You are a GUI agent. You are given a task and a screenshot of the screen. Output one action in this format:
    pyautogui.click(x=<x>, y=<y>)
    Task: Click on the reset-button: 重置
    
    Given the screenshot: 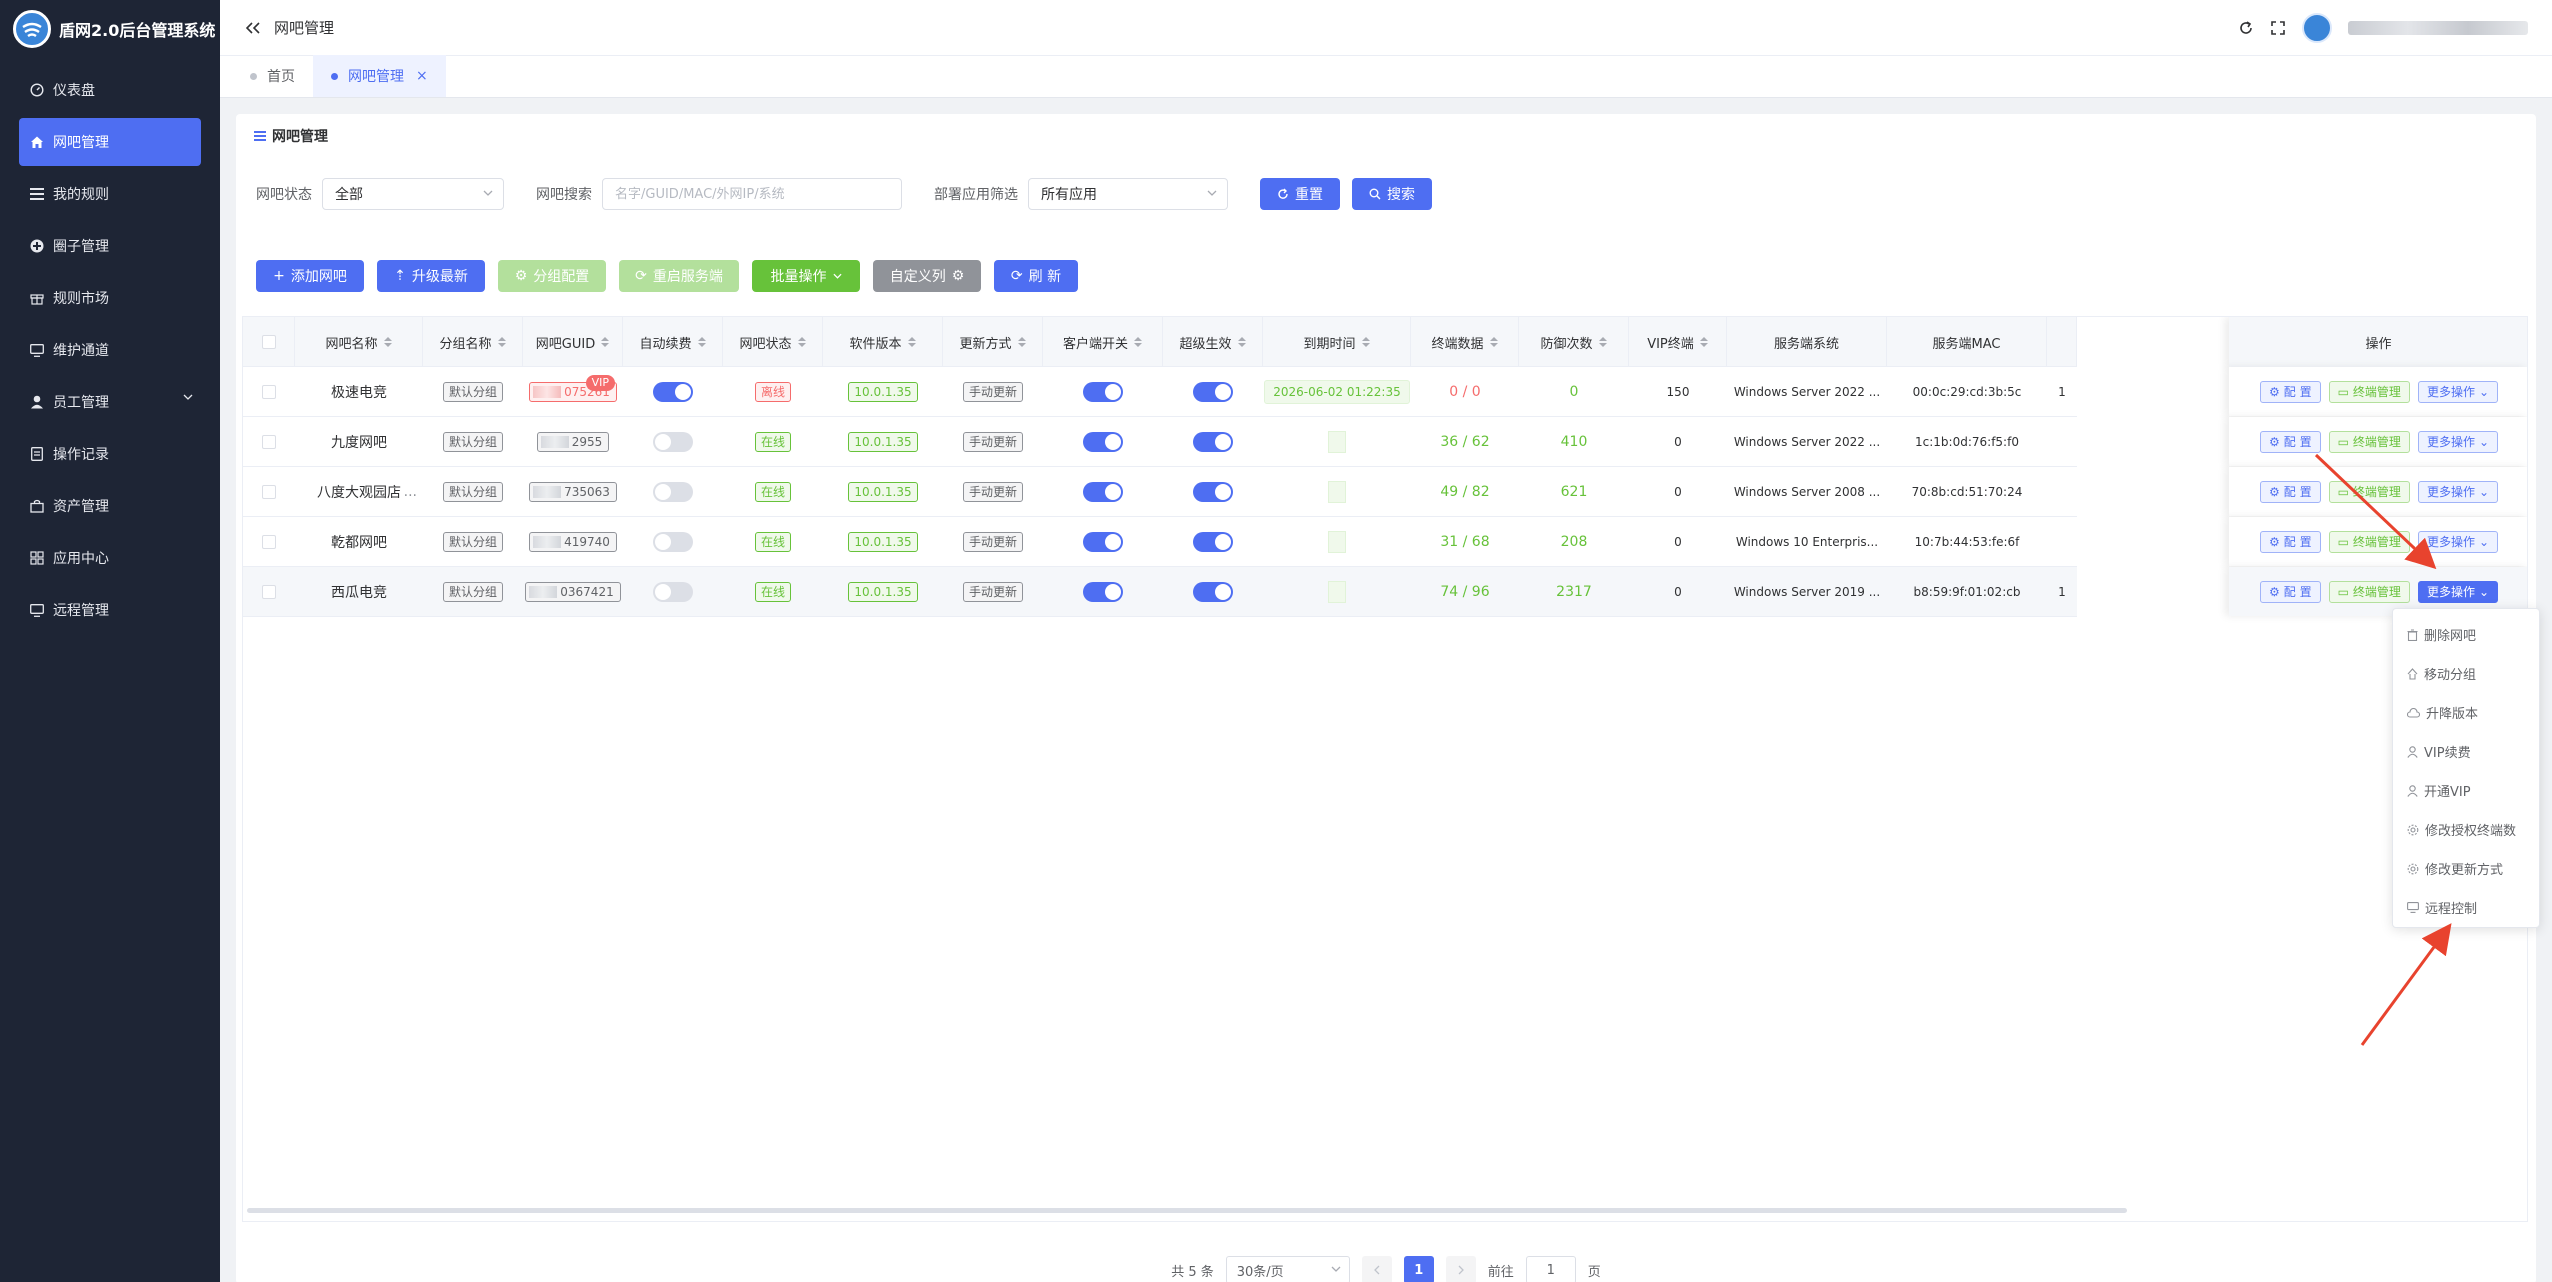 What is the action you would take?
    pyautogui.click(x=1300, y=194)
    